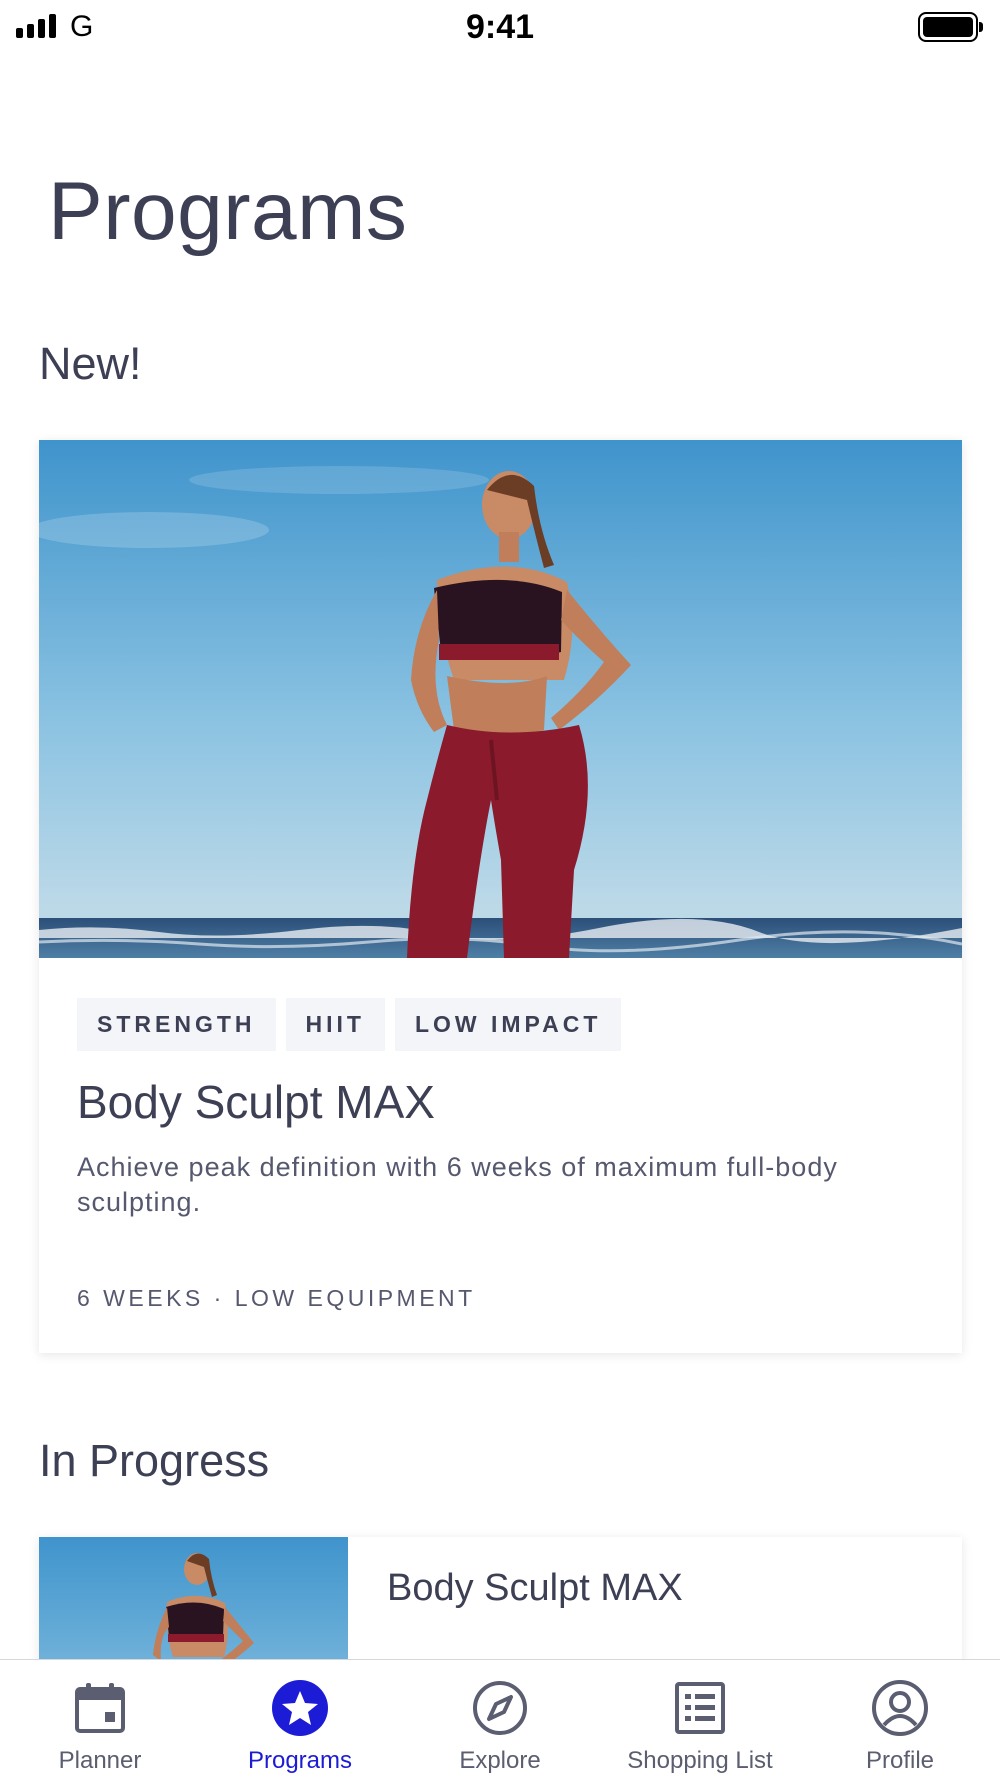  What do you see at coordinates (700, 1760) in the screenshot?
I see `tab-label: Shopping List` at bounding box center [700, 1760].